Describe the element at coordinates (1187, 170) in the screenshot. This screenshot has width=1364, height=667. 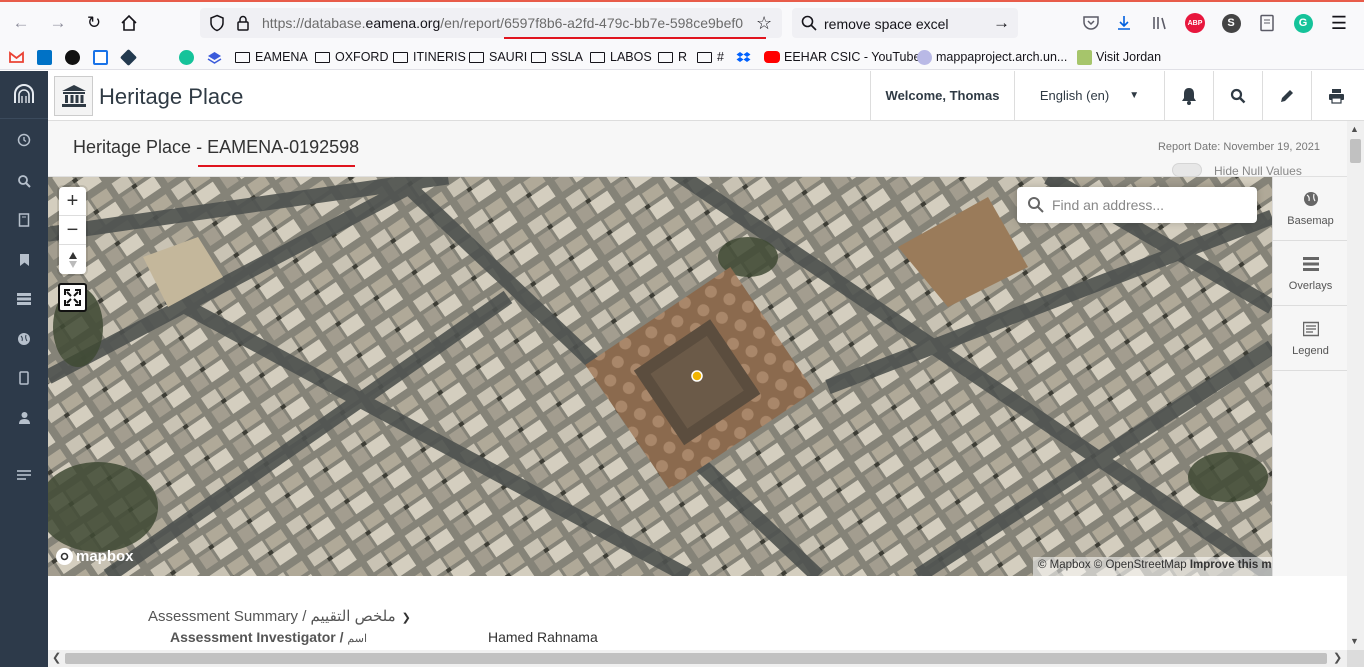
I see `hide-null-toggle` at that location.